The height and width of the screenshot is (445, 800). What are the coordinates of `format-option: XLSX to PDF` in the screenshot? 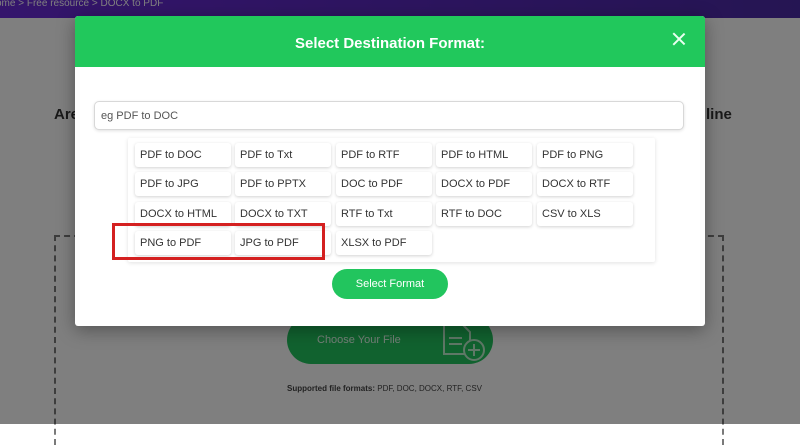 It's located at (384, 243).